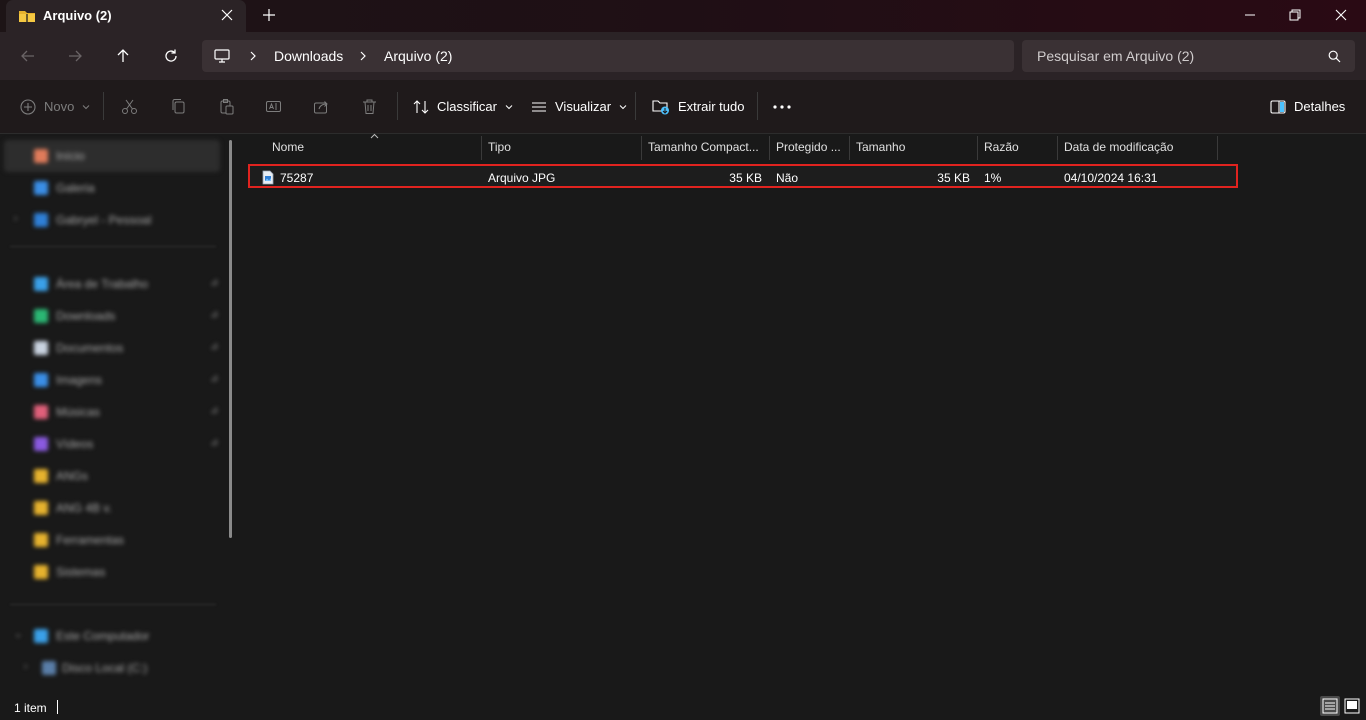  What do you see at coordinates (321, 106) in the screenshot?
I see `share-button` at bounding box center [321, 106].